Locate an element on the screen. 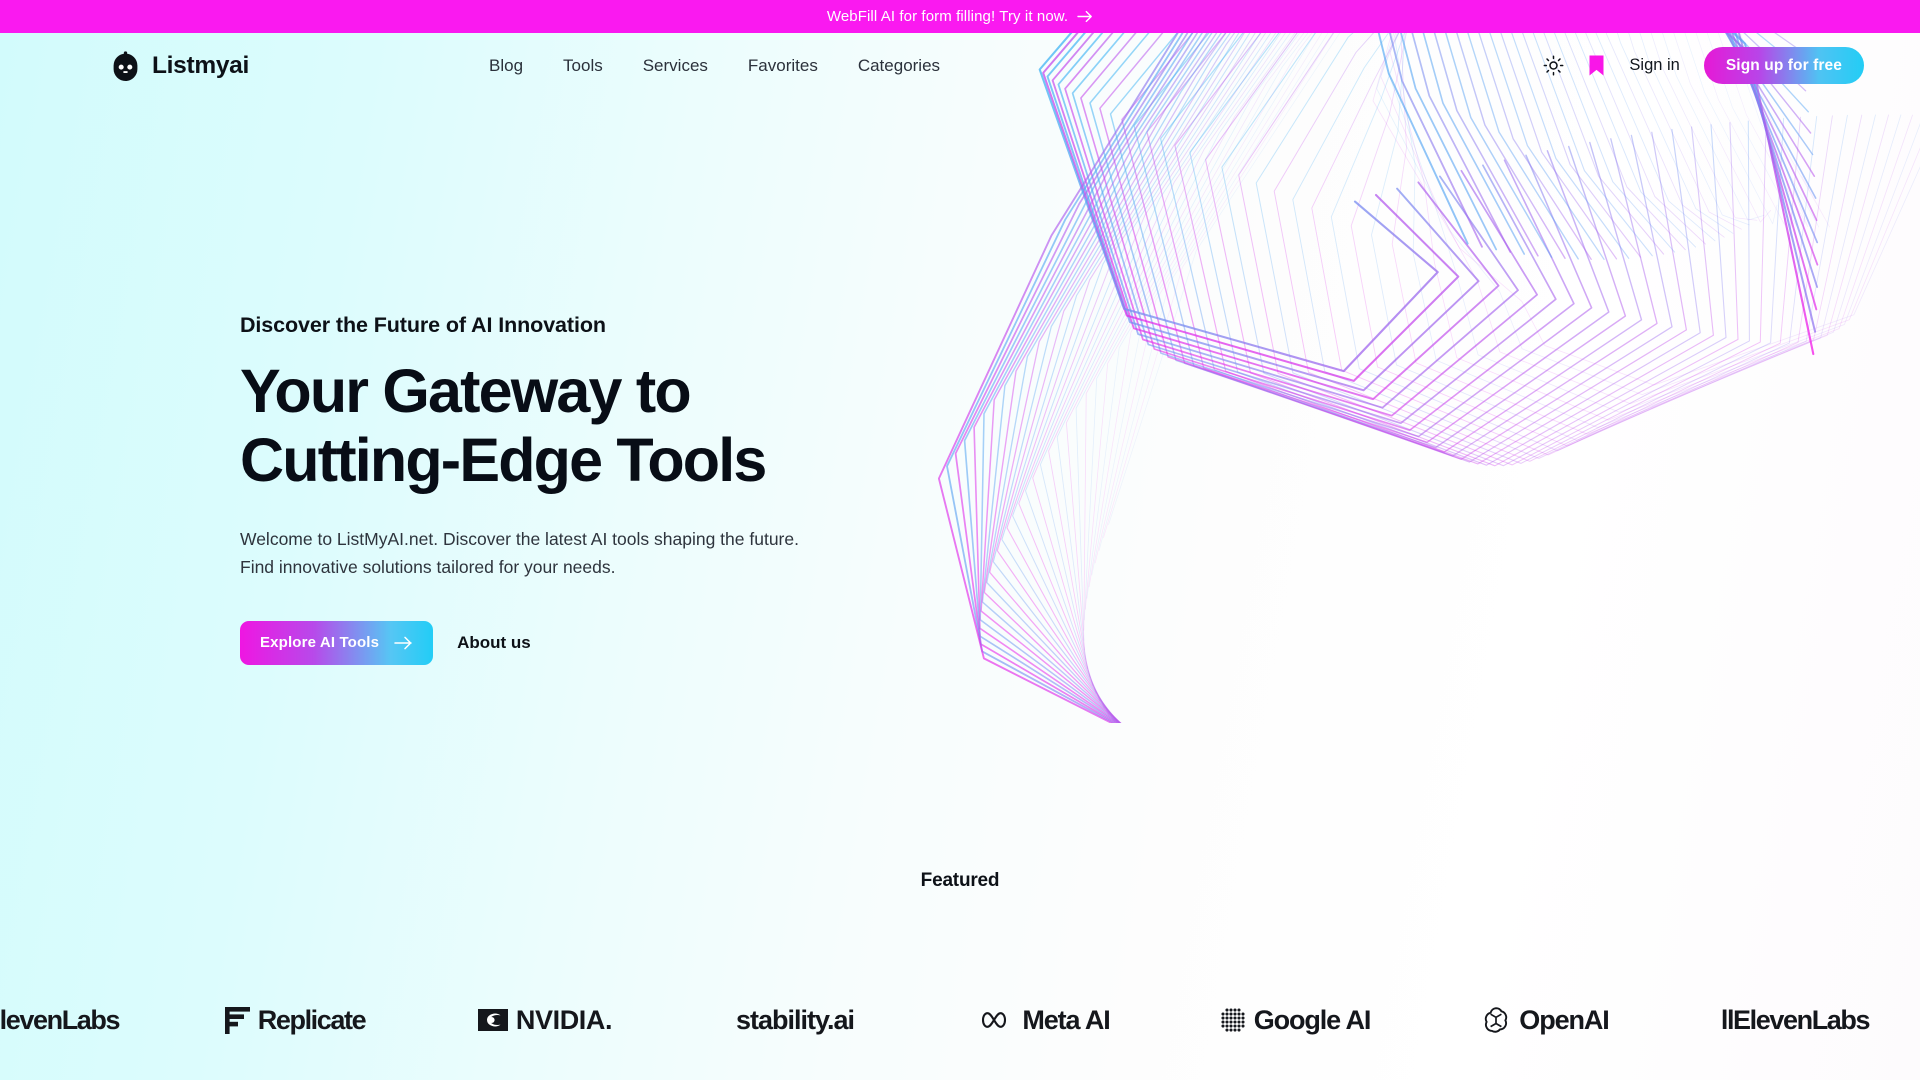 The width and height of the screenshot is (1920, 1080). google-dots-icon is located at coordinates (1233, 1020).